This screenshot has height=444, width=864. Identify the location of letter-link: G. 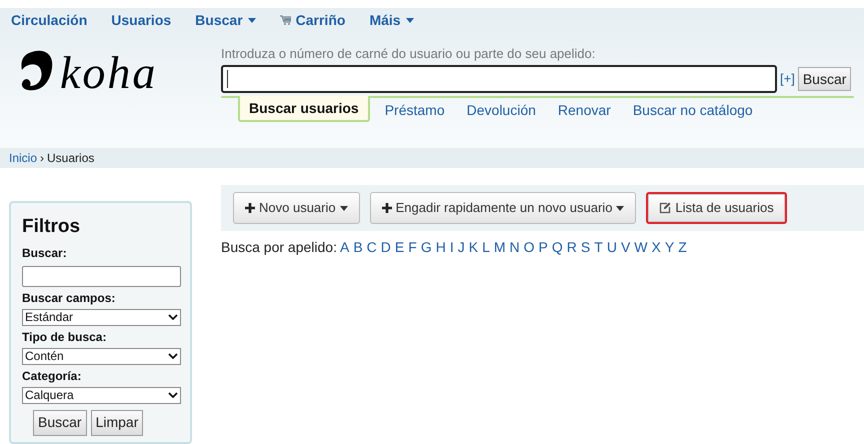
(426, 247).